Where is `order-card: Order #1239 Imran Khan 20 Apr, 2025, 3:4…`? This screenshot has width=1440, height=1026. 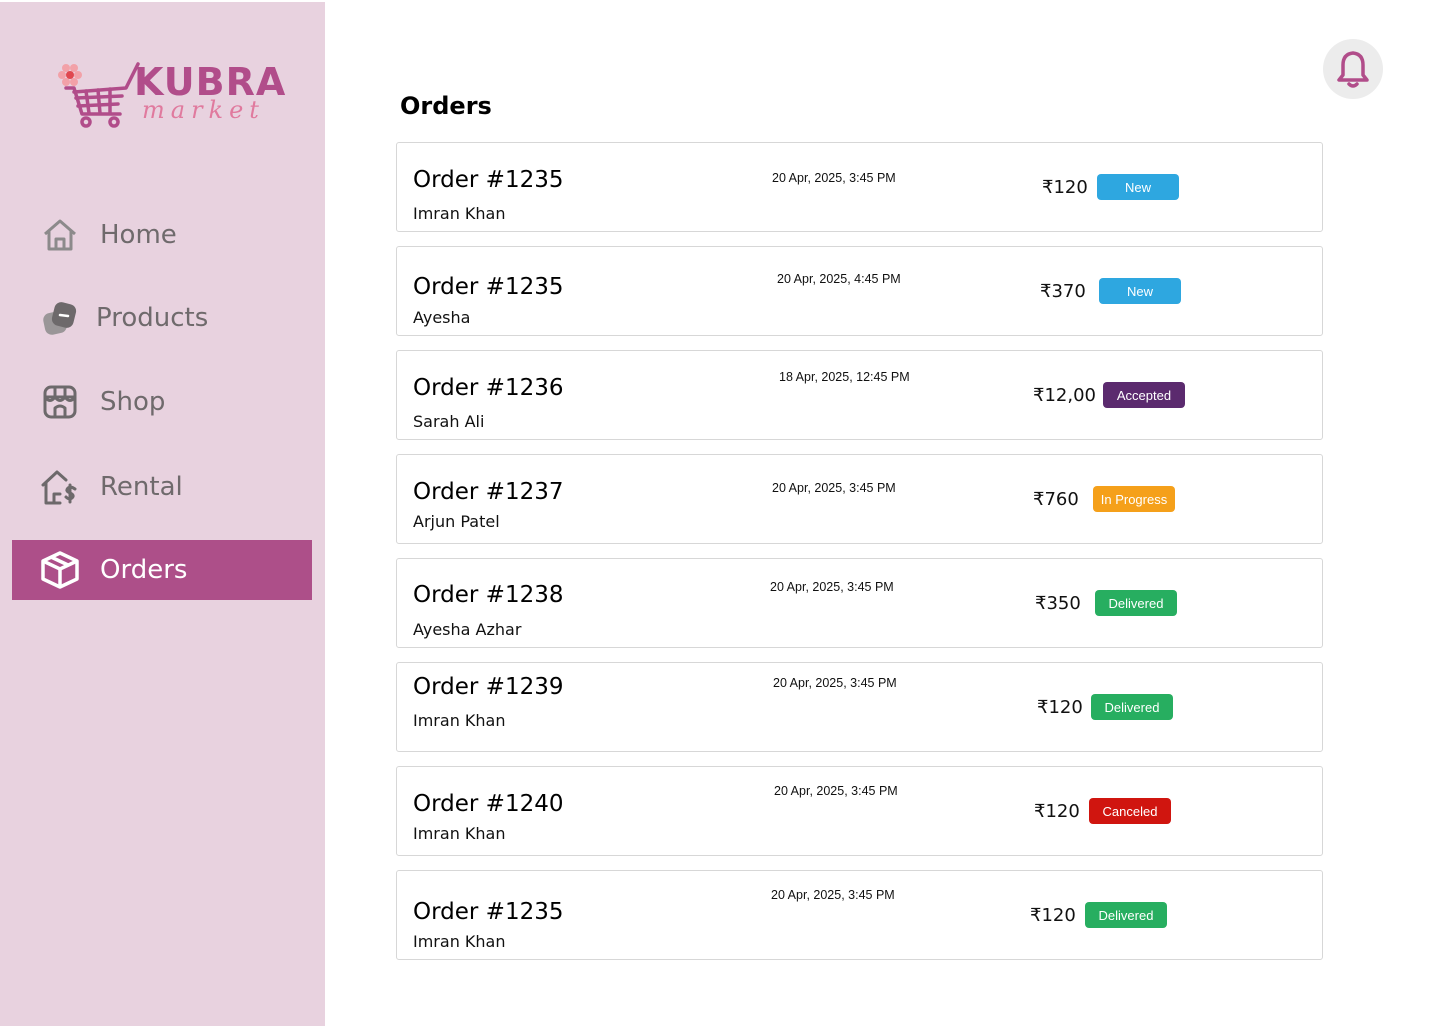 order-card: Order #1239 Imran Khan 20 Apr, 2025, 3:4… is located at coordinates (859, 707).